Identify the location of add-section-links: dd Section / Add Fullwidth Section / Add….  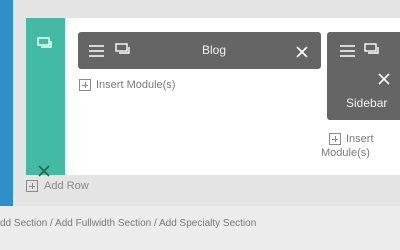
(128, 223).